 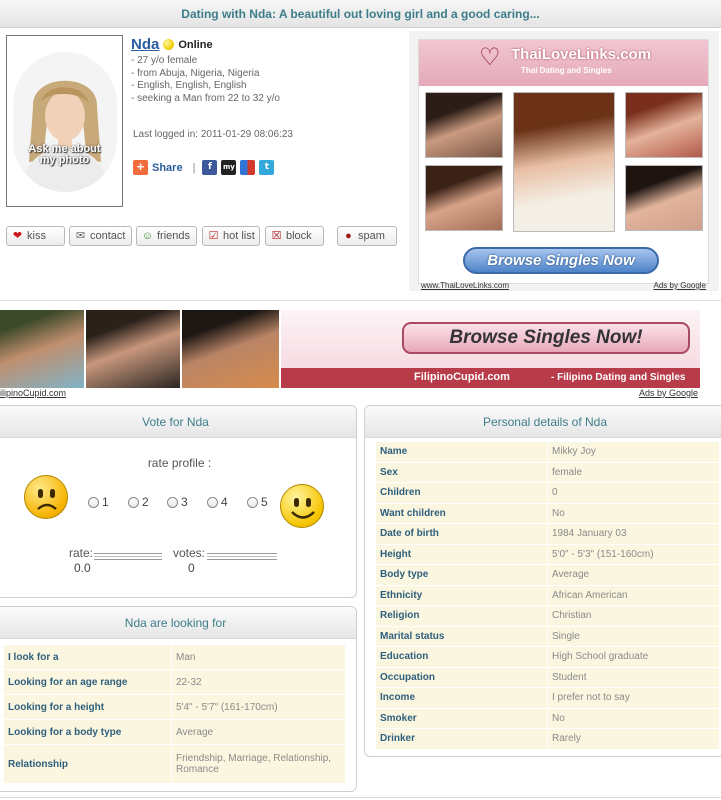 What do you see at coordinates (547, 657) in the screenshot?
I see `table-row: Education High School graduate` at bounding box center [547, 657].